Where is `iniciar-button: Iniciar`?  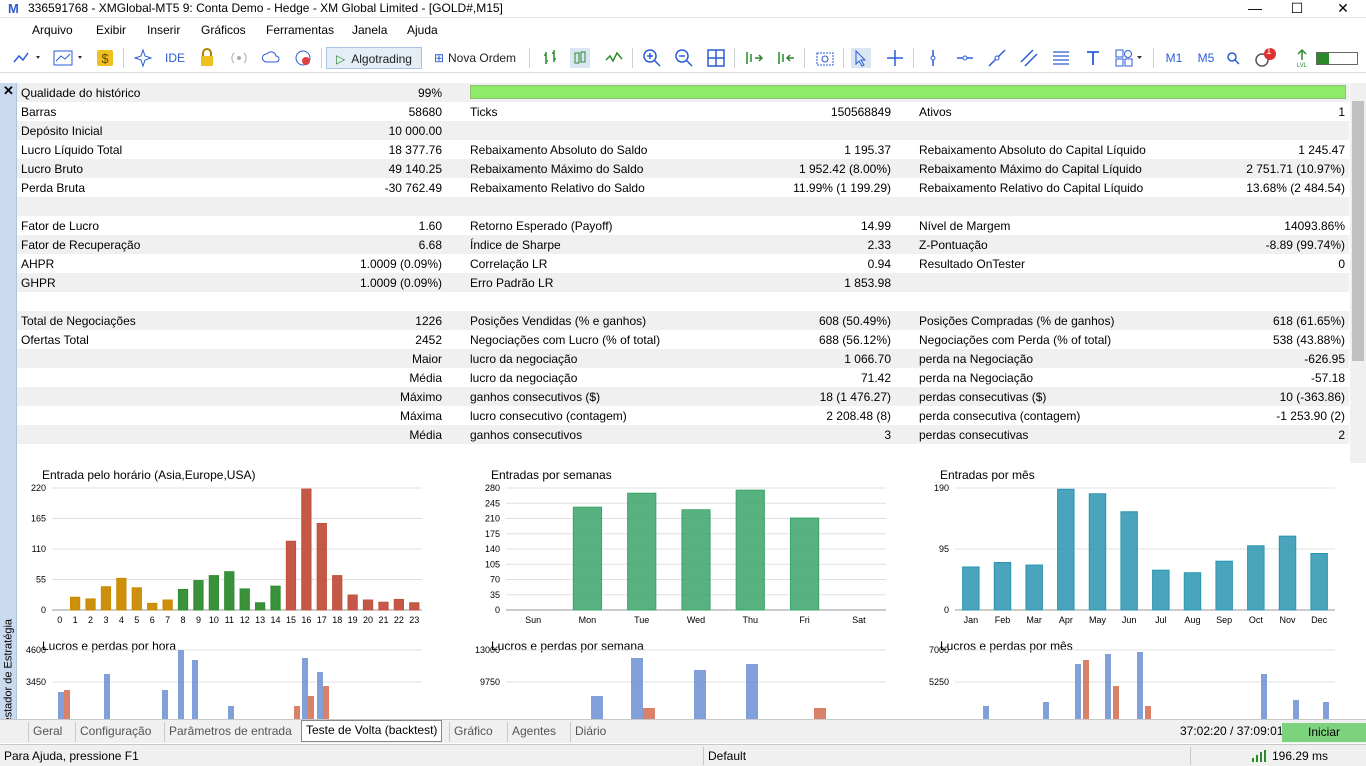 iniciar-button: Iniciar is located at coordinates (1324, 732).